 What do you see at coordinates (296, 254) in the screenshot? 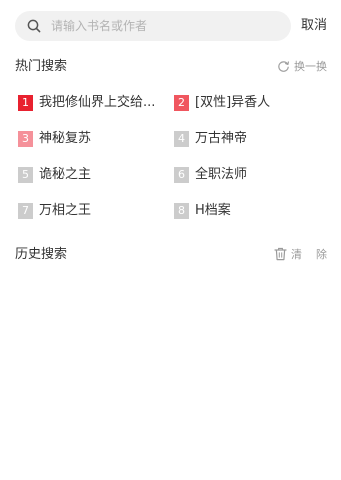
I see `clear-label-part-1: 清` at bounding box center [296, 254].